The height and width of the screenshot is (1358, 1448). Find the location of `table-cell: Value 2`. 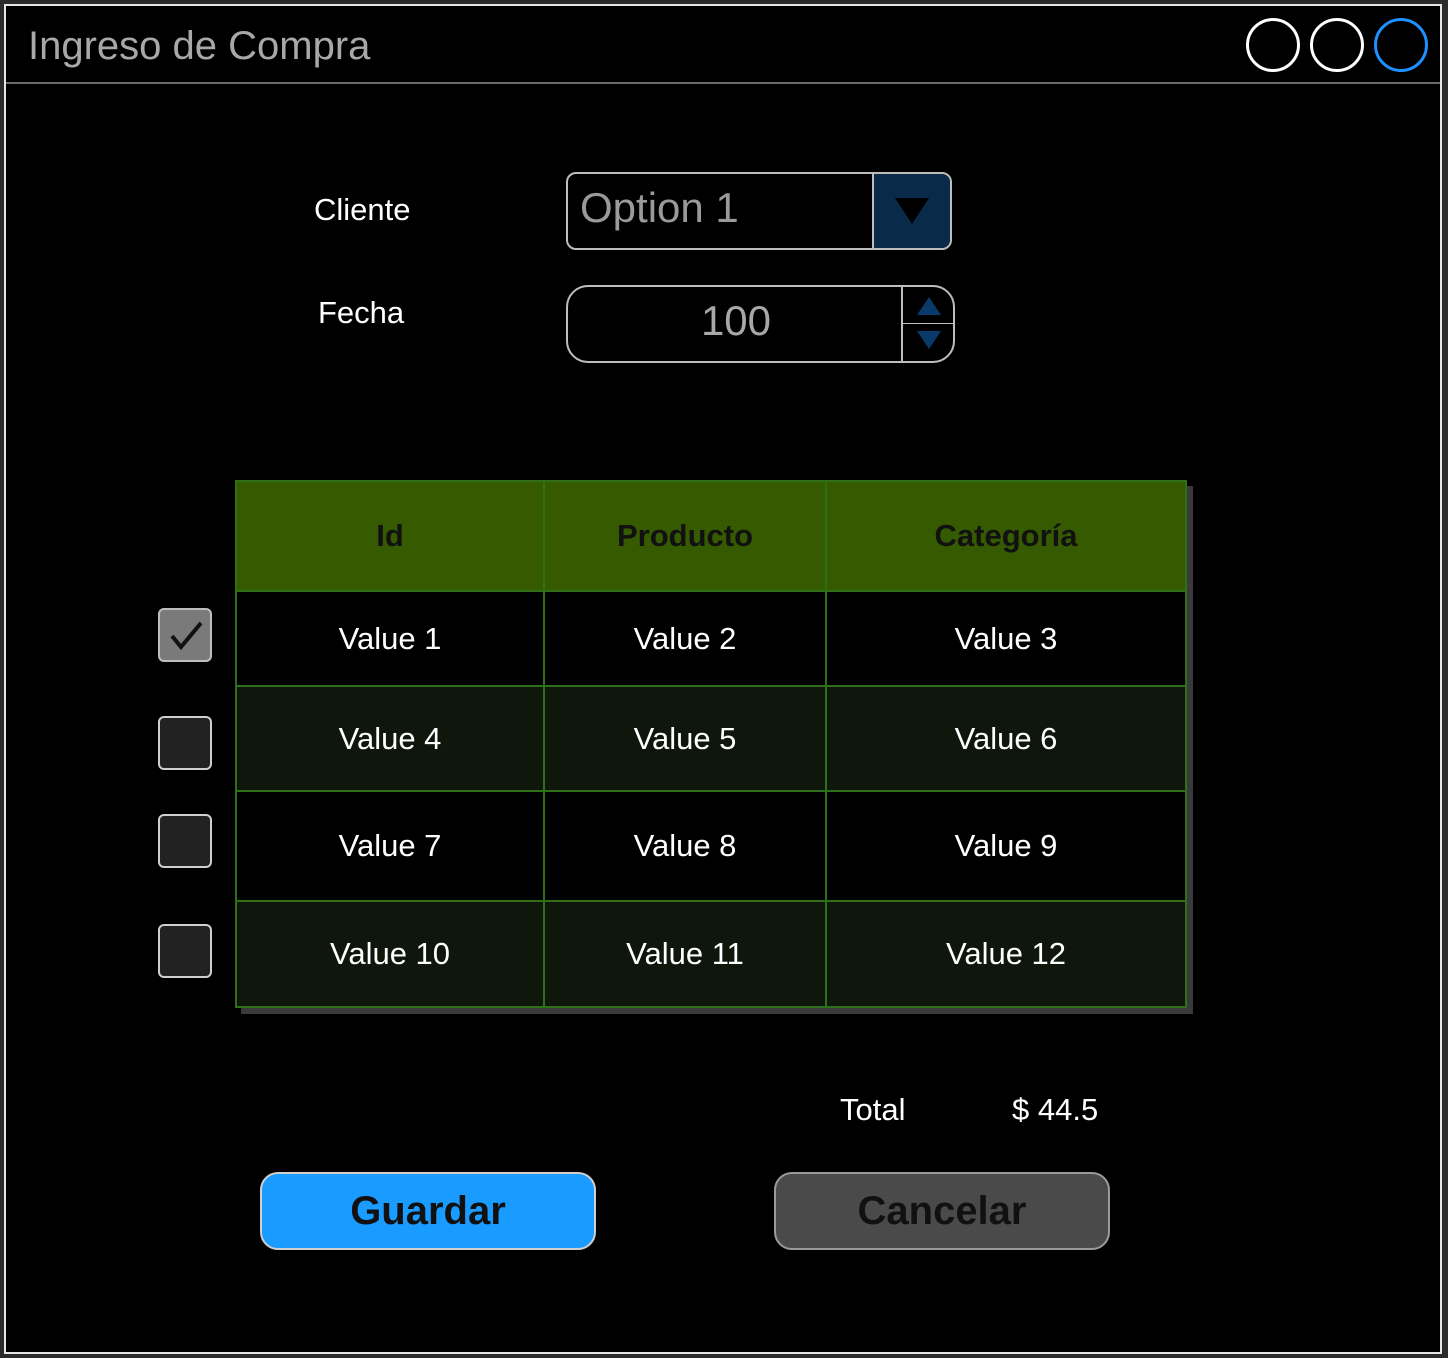

table-cell: Value 2 is located at coordinates (686, 638).